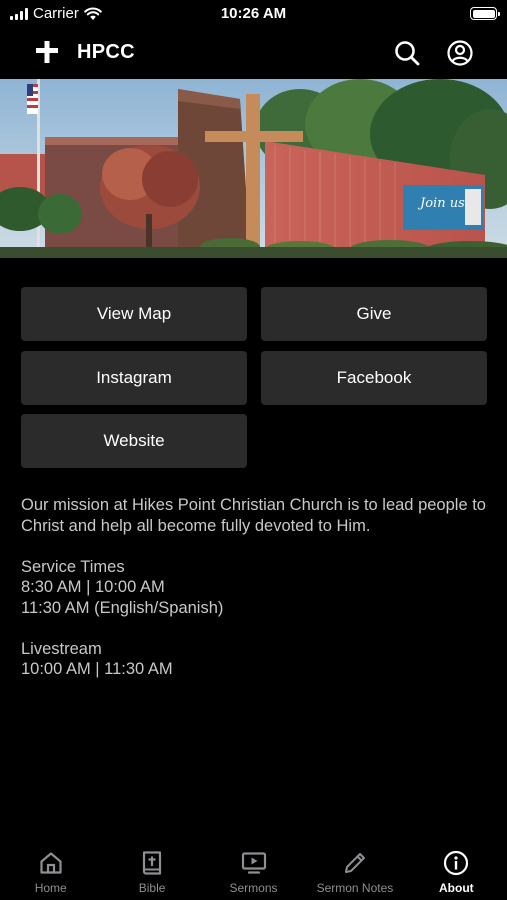 The width and height of the screenshot is (507, 900). I want to click on bible-icon, so click(152, 863).